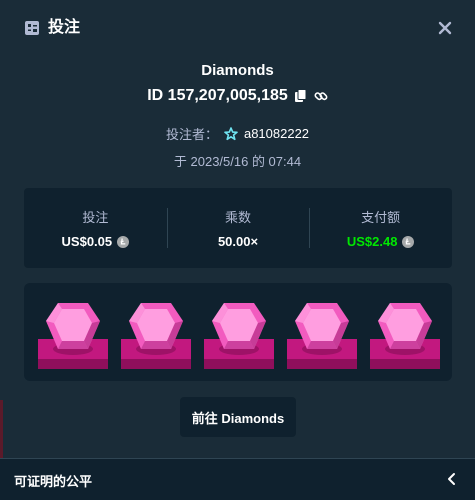  I want to click on stat-bet-amount: 投注 US$0.05, so click(95, 228).